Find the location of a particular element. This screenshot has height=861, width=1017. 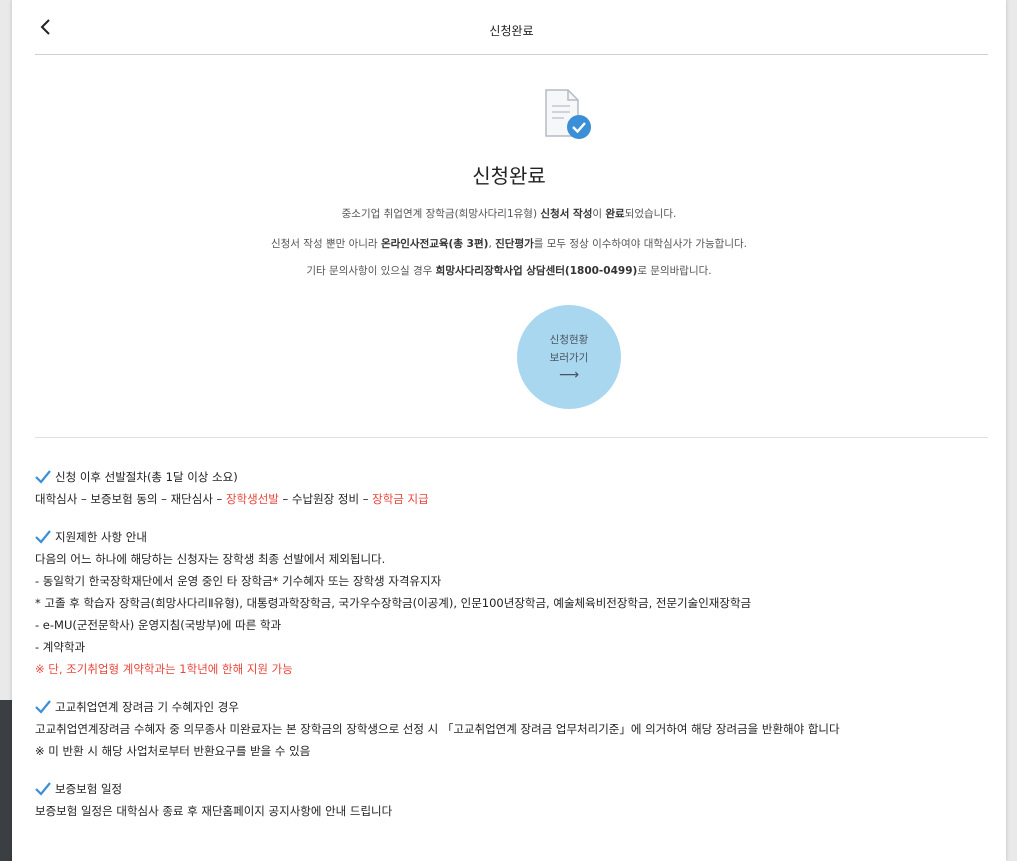

restriction-line: - 계약학과 is located at coordinates (60, 647).